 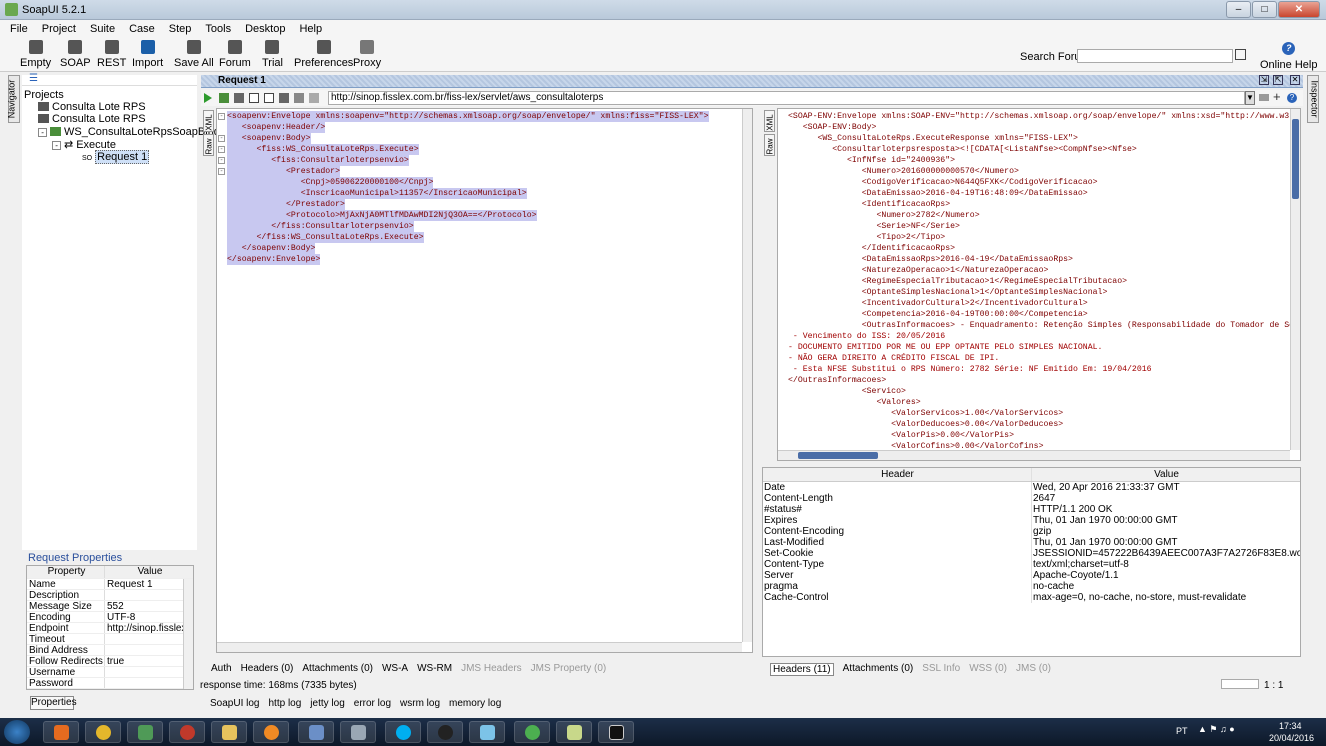 I want to click on tab-jms: JMS (0), so click(x=1033, y=669).